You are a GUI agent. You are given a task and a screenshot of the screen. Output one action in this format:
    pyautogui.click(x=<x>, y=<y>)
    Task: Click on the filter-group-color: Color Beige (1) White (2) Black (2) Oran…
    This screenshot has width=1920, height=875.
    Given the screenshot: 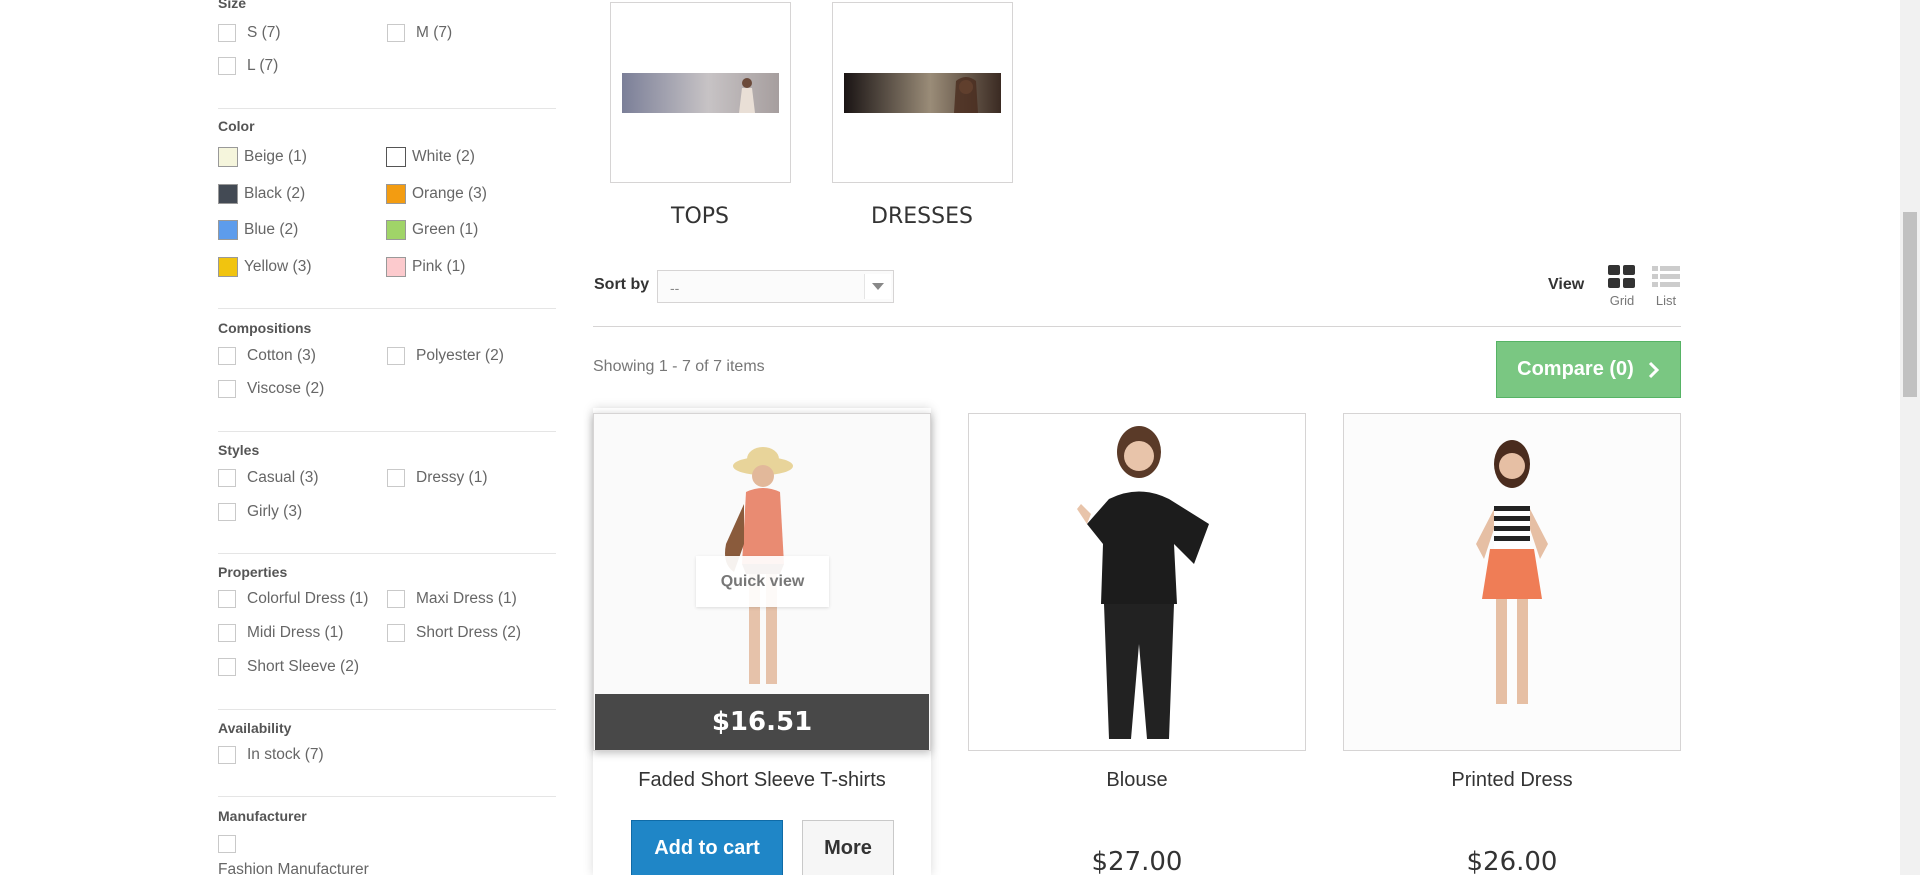 What is the action you would take?
    pyautogui.click(x=387, y=209)
    